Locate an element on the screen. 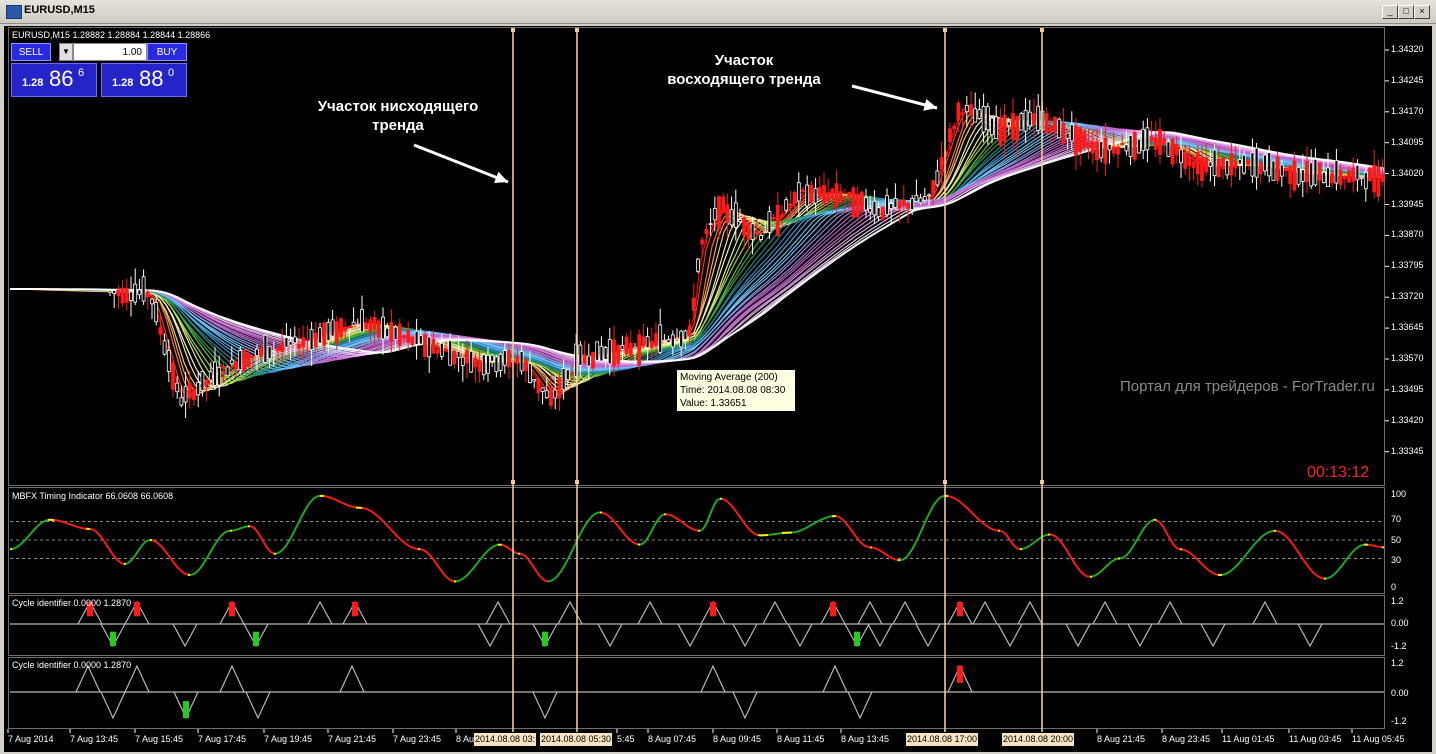 The height and width of the screenshot is (754, 1436). cycle-spike is located at coordinates (490, 635).